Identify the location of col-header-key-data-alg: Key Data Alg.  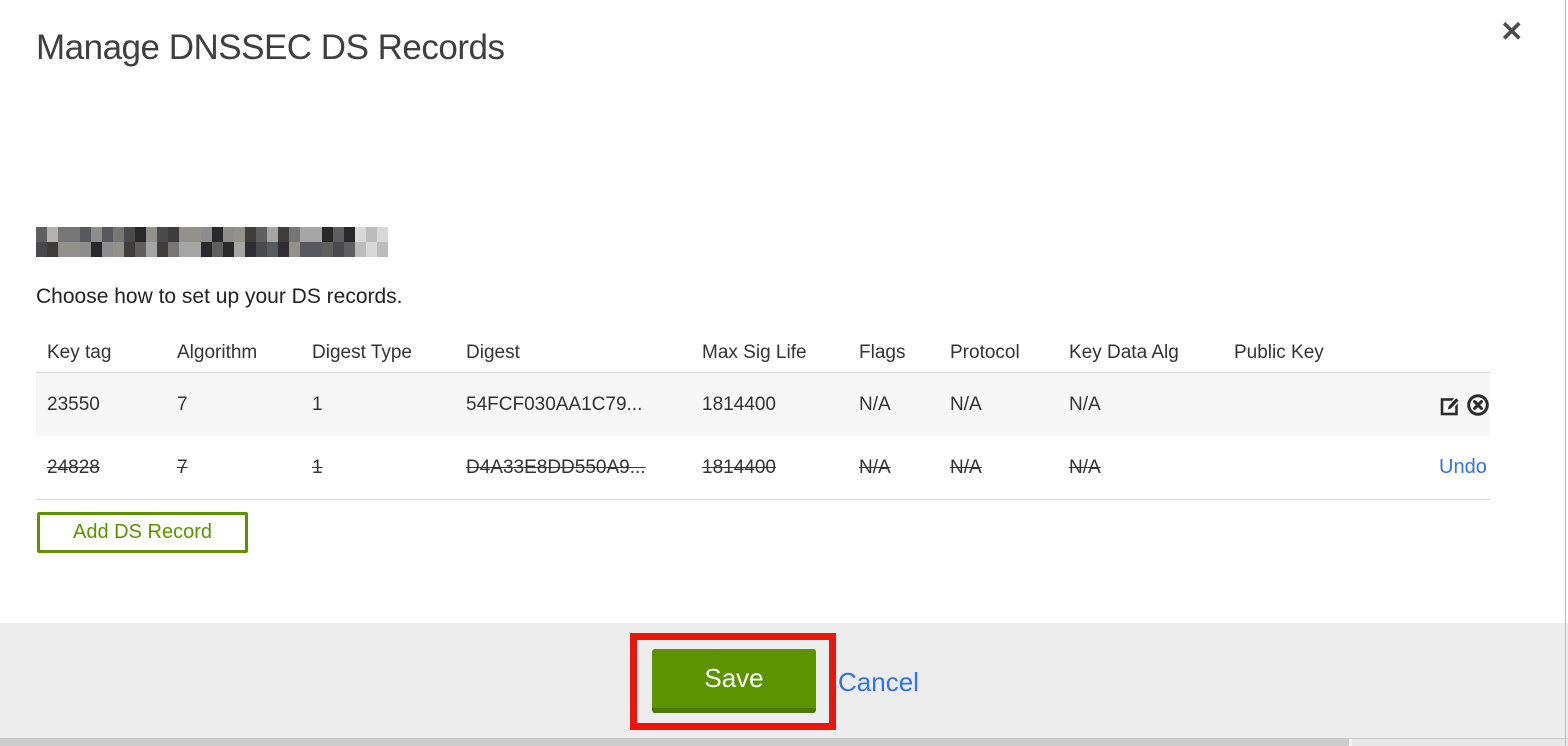
(1124, 352).